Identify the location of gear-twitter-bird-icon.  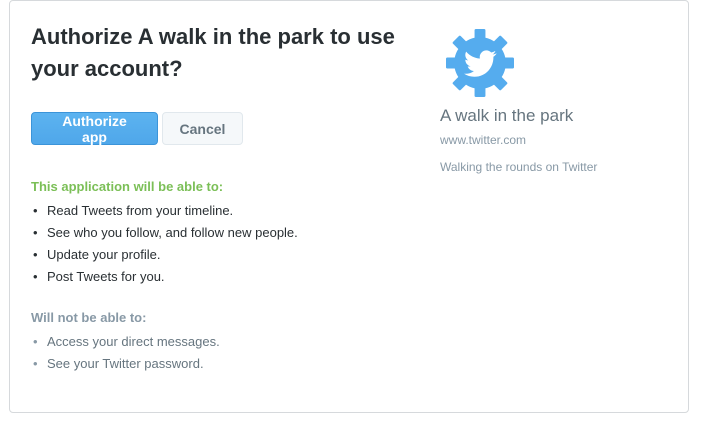
(480, 63).